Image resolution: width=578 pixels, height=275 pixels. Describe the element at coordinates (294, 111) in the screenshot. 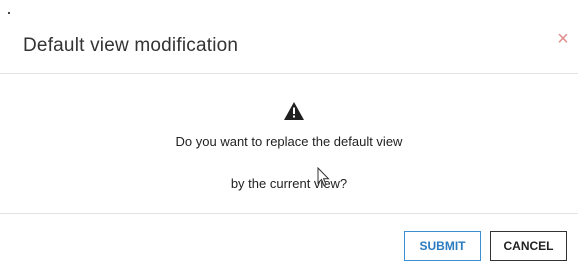

I see `warning-icon` at that location.